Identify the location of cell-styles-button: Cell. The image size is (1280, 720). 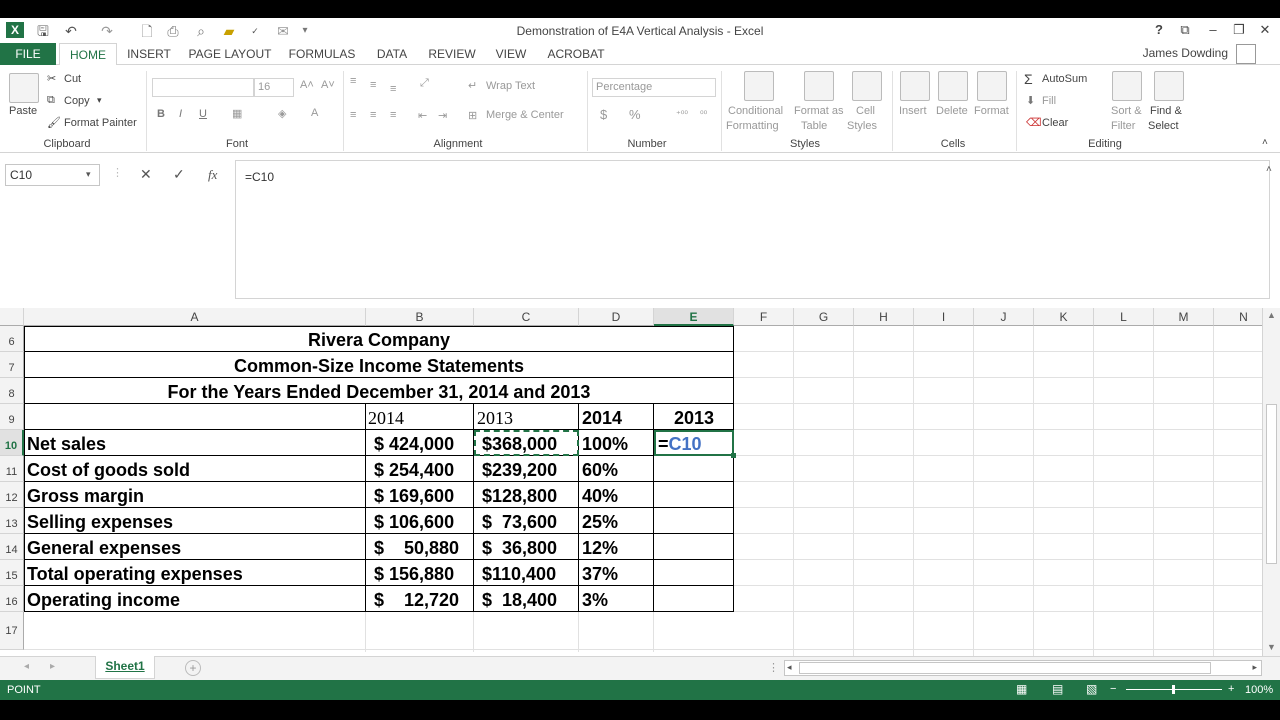
(865, 111).